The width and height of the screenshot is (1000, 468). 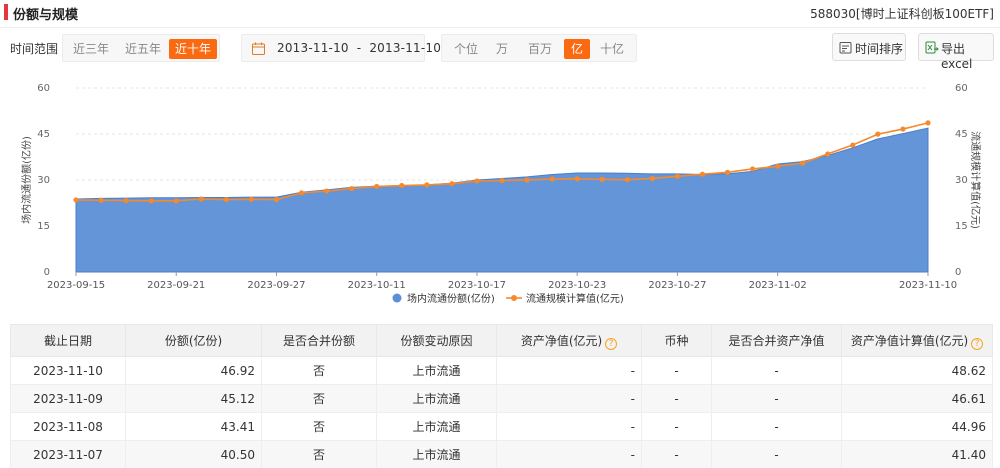 What do you see at coordinates (958, 272) in the screenshot?
I see `y-tick-label-right: 0` at bounding box center [958, 272].